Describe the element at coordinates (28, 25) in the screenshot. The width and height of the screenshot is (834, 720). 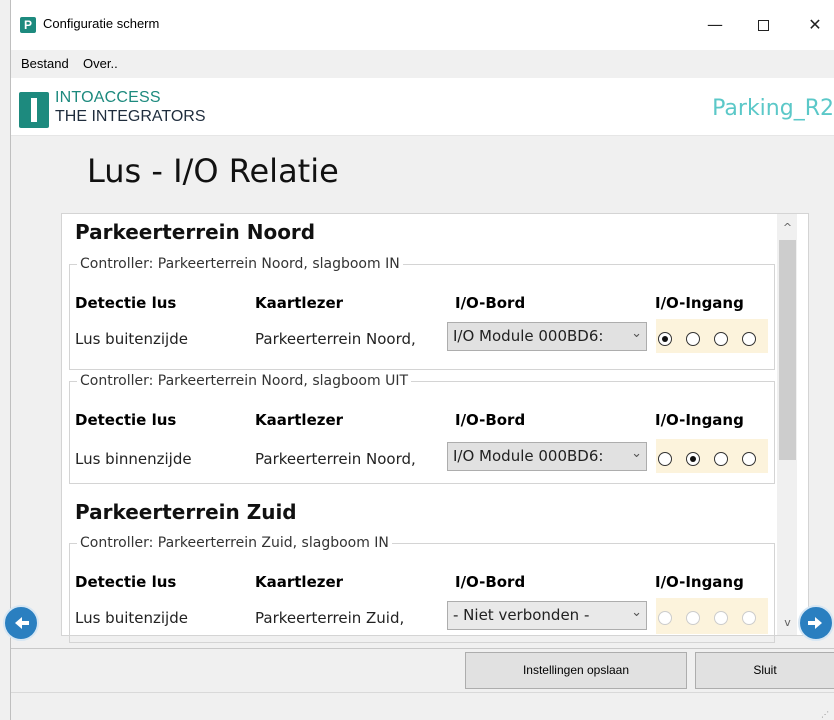
I see `app-icon: P` at that location.